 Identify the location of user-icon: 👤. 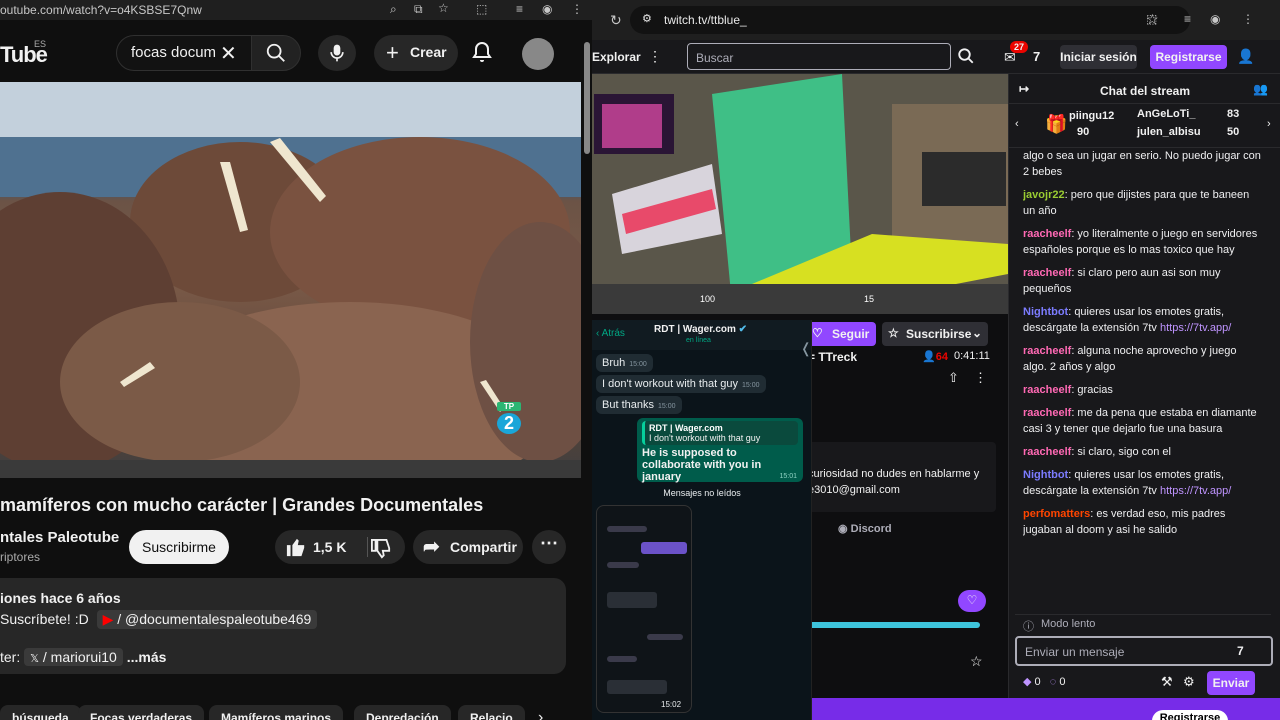
(1245, 56).